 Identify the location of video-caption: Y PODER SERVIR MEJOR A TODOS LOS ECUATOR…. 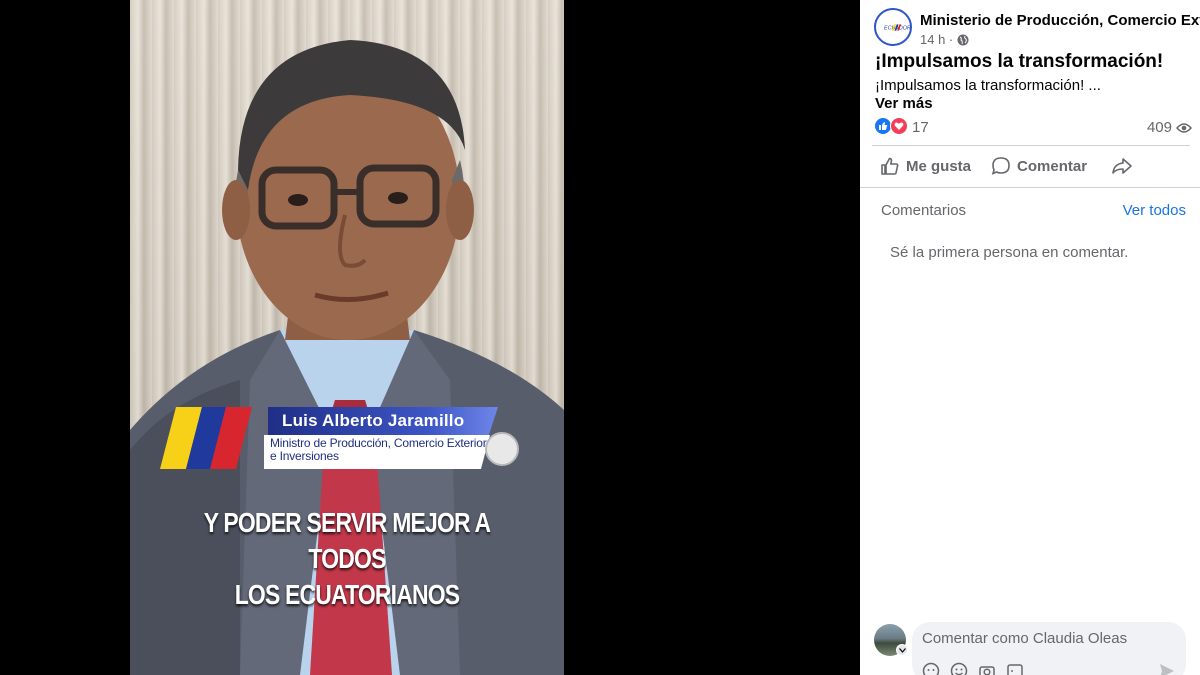
(347, 559).